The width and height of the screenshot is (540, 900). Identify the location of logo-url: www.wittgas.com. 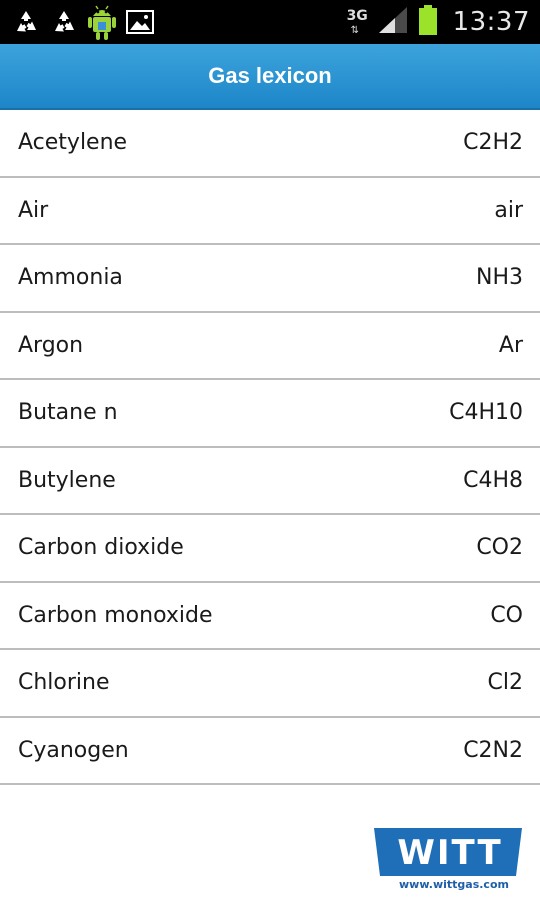
(454, 884).